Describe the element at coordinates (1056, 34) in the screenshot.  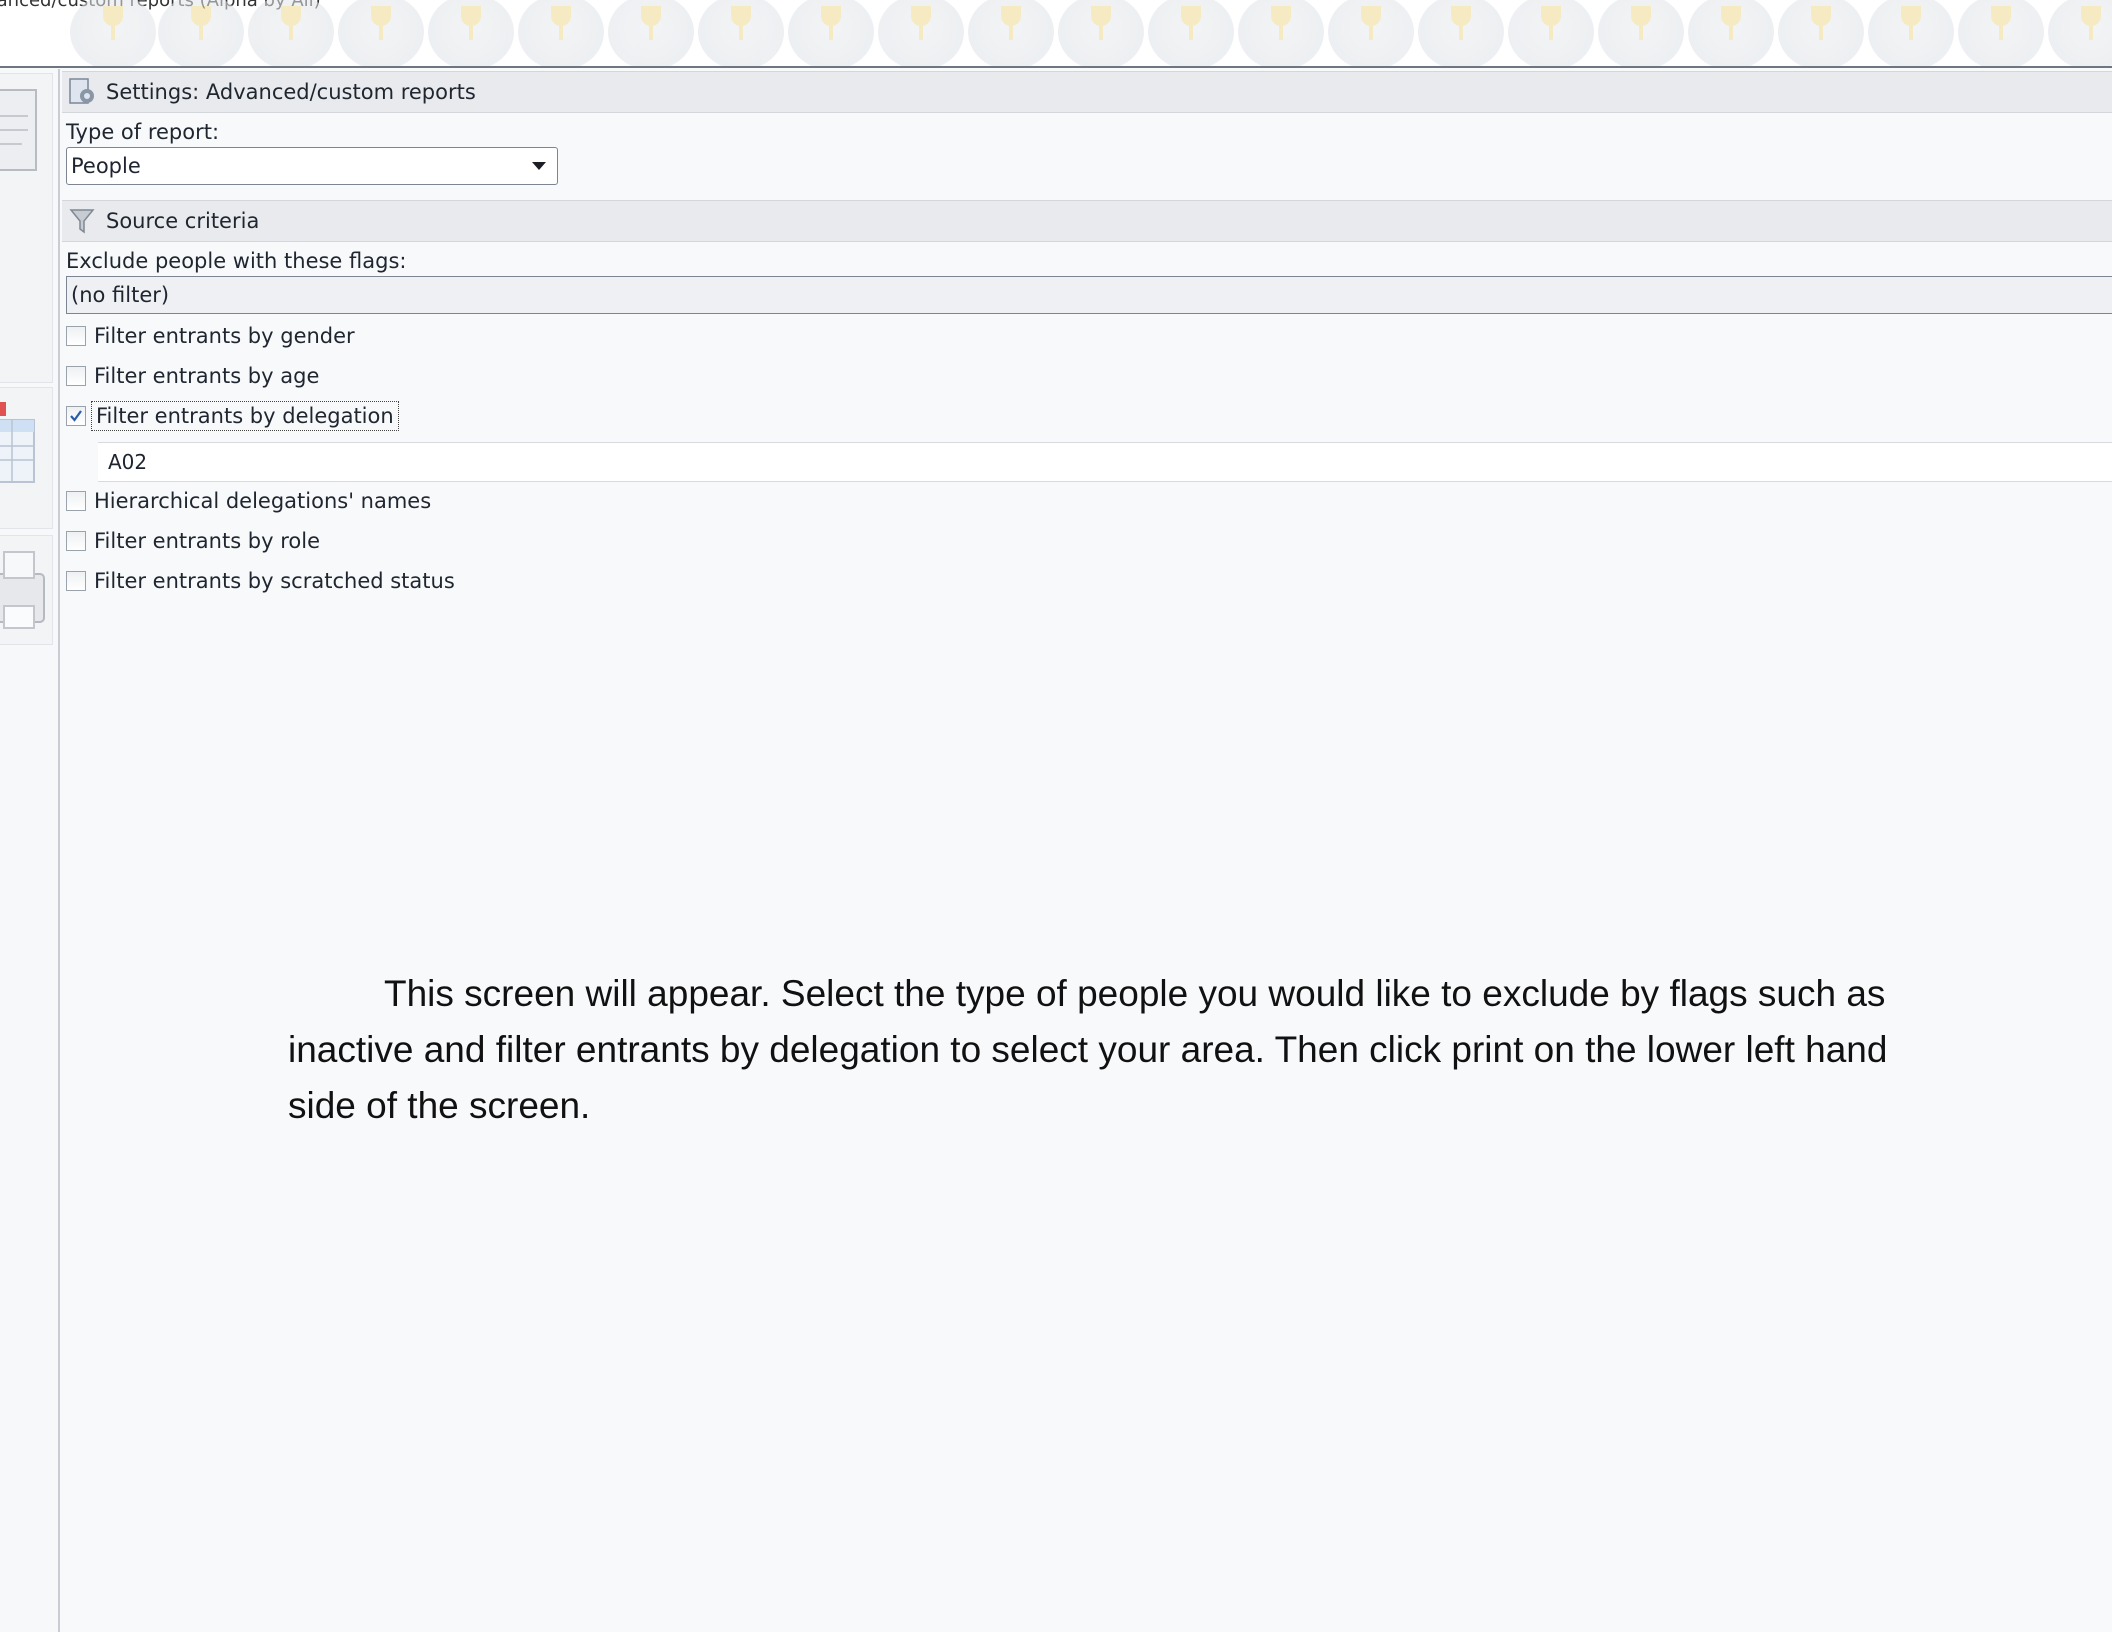
I see `app-banner: vanced/custom reports (Alpha by All)` at that location.